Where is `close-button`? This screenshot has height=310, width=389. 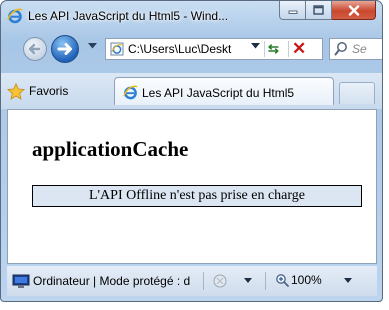
close-button is located at coordinates (354, 10).